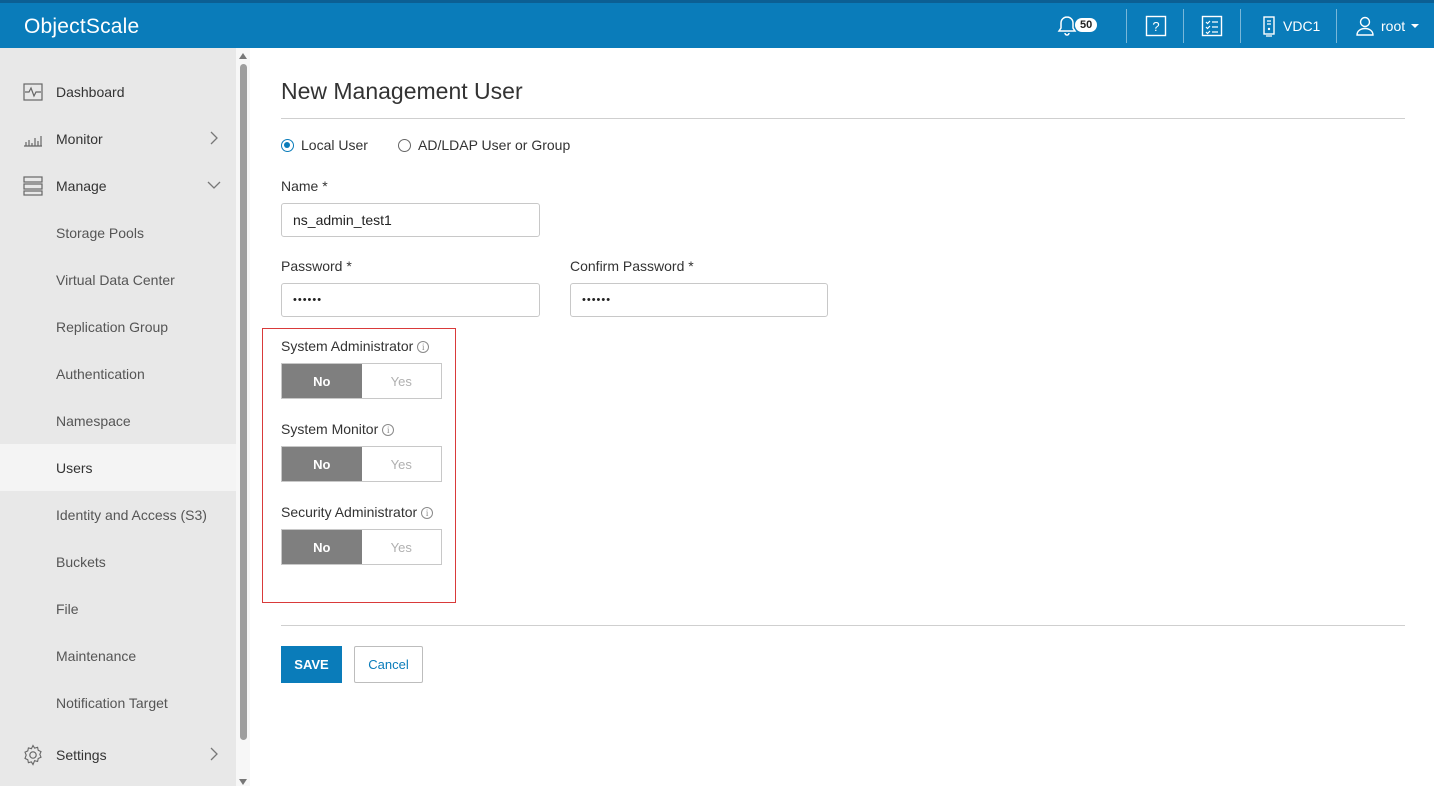 The image size is (1434, 786). Describe the element at coordinates (118, 467) in the screenshot. I see `sidebar-item-users: Users` at that location.